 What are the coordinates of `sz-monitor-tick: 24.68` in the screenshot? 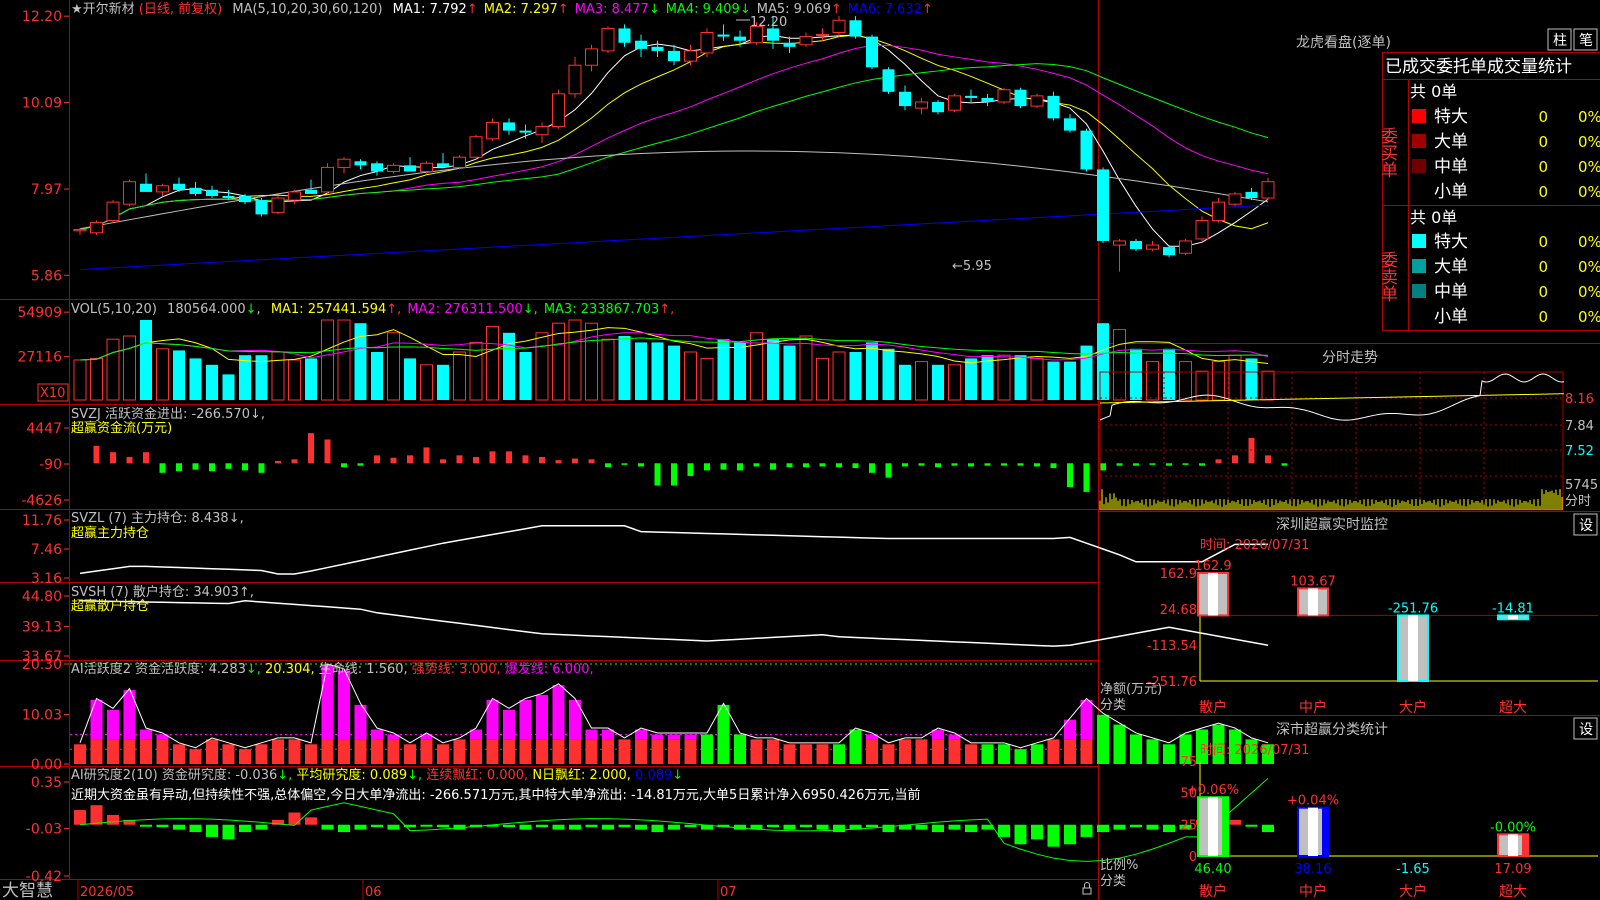 It's located at (1178, 610).